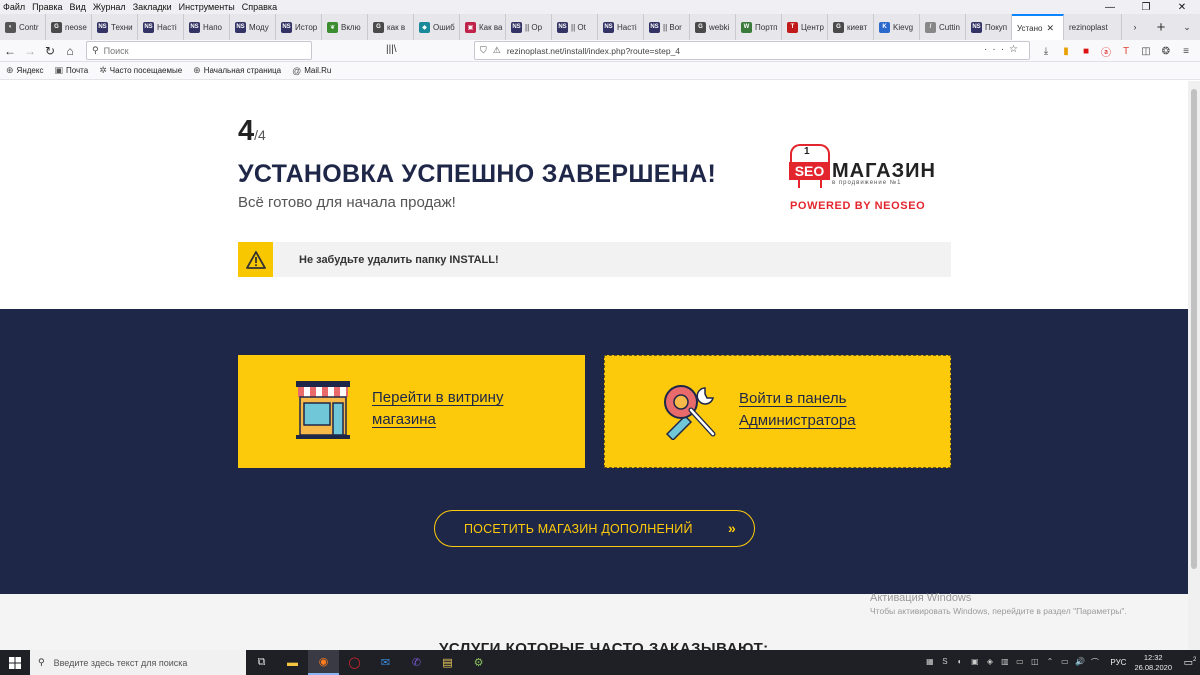 The height and width of the screenshot is (675, 1200). Describe the element at coordinates (1088, 27) in the screenshot. I see `tab-label: rezinoplast` at that location.